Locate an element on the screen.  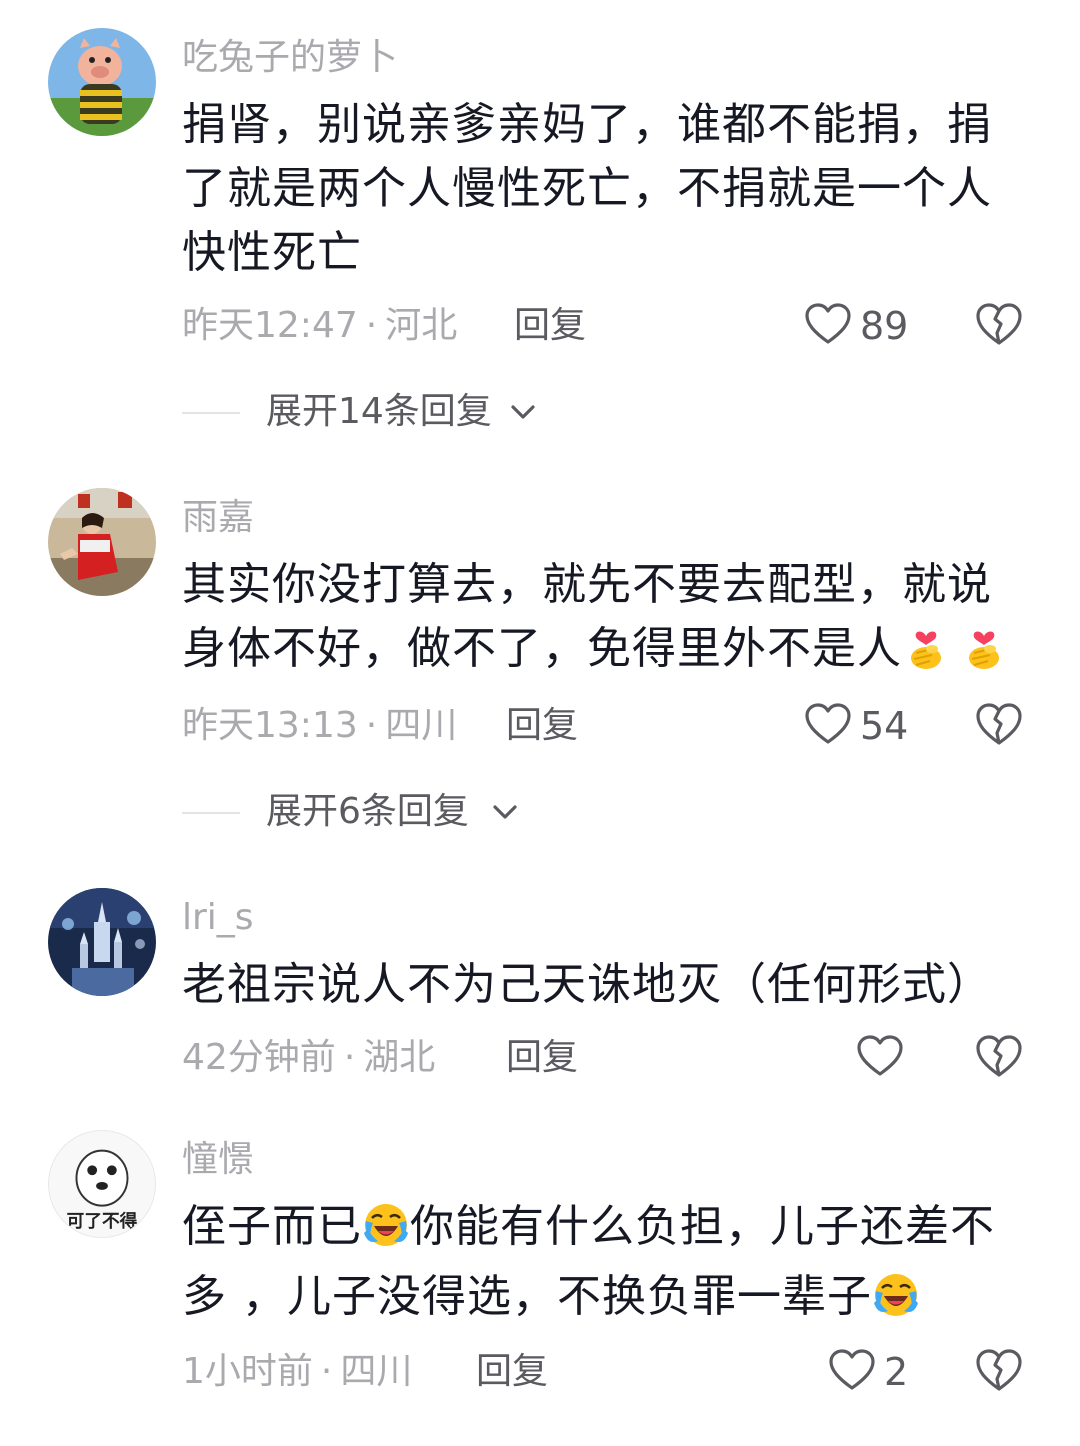
comment-text: 身体不好，做不了，免得里外不是人 is located at coordinates (542, 648).